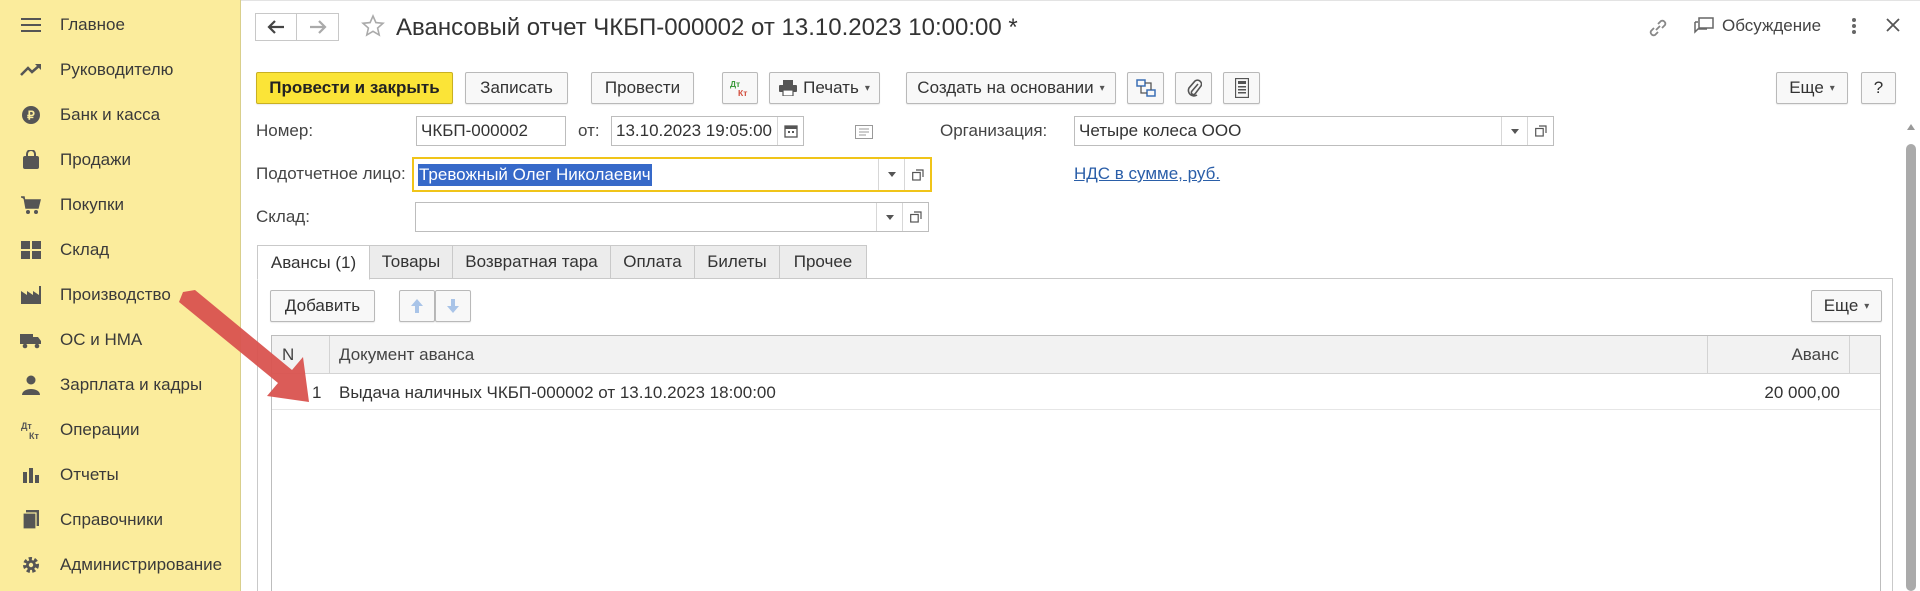 The width and height of the screenshot is (1920, 591). What do you see at coordinates (589, 130) in the screenshot?
I see `date-label: от:` at bounding box center [589, 130].